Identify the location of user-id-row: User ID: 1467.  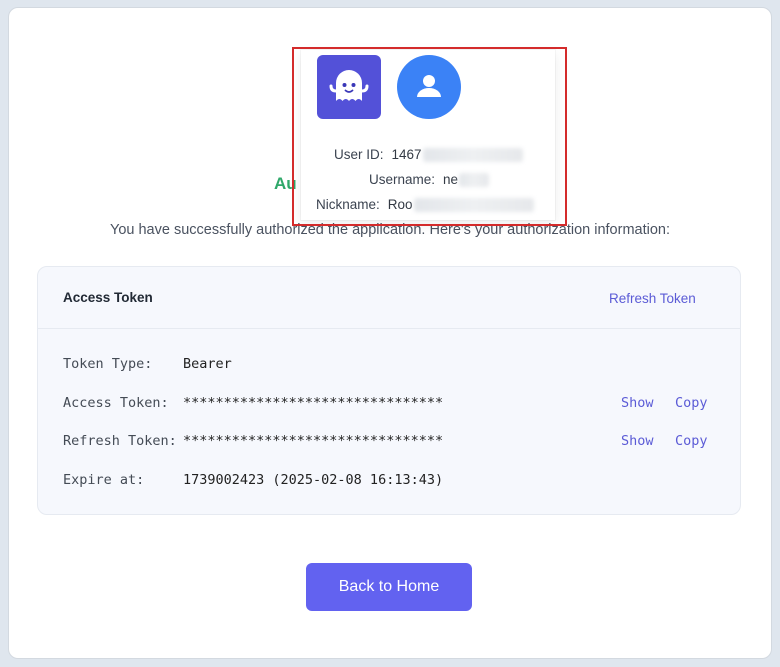
(428, 155).